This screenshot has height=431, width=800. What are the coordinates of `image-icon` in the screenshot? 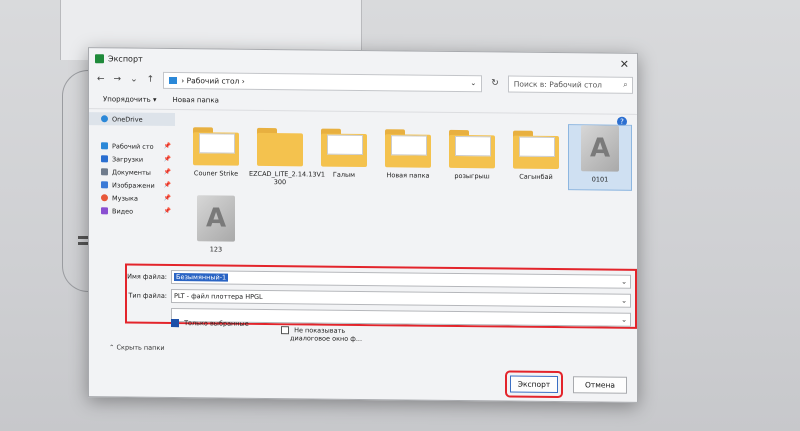 It's located at (104, 185).